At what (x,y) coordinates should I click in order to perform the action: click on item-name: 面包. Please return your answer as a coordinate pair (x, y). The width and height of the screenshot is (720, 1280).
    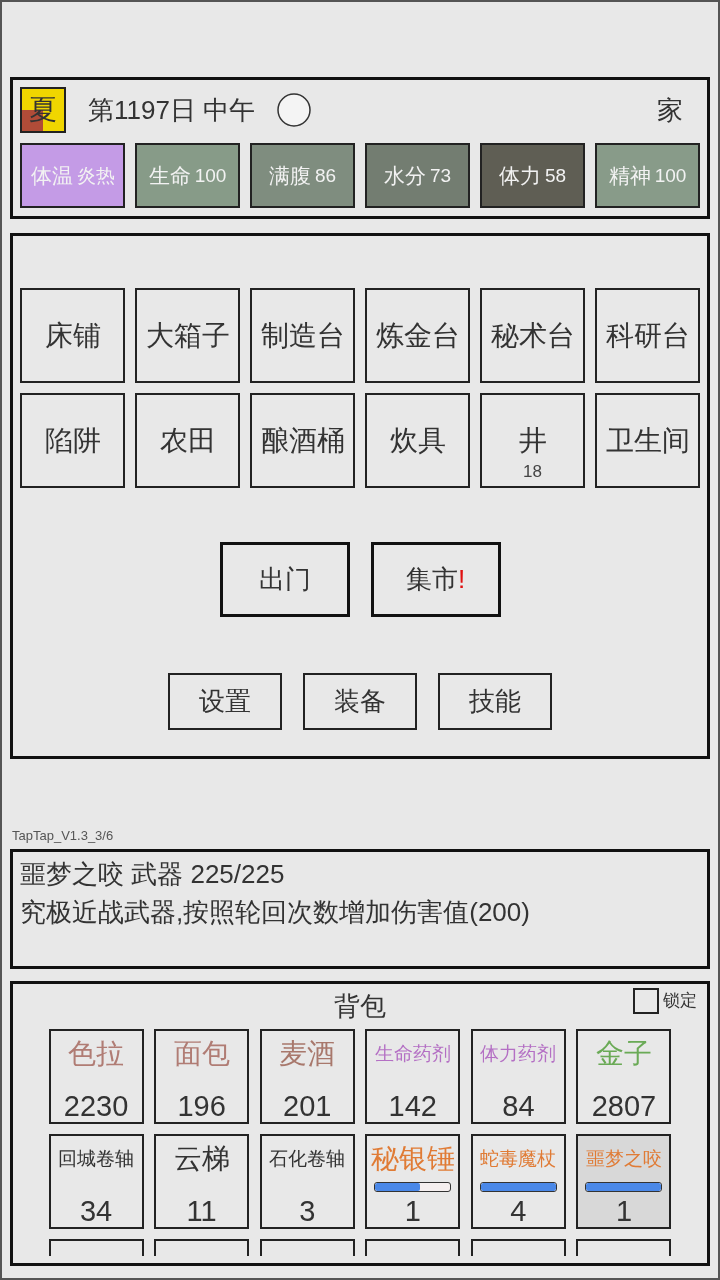
    Looking at the image, I should click on (201, 1054).